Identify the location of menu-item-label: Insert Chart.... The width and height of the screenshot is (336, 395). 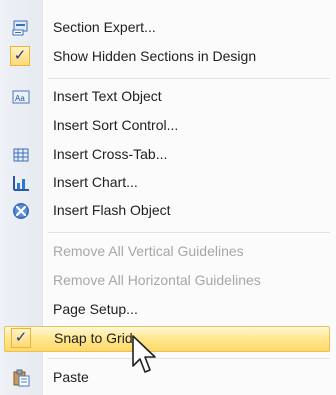
(95, 182).